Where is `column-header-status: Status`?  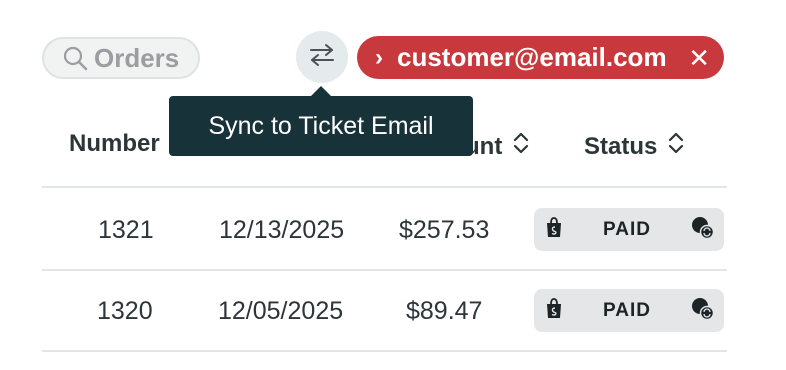
column-header-status: Status is located at coordinates (634, 146).